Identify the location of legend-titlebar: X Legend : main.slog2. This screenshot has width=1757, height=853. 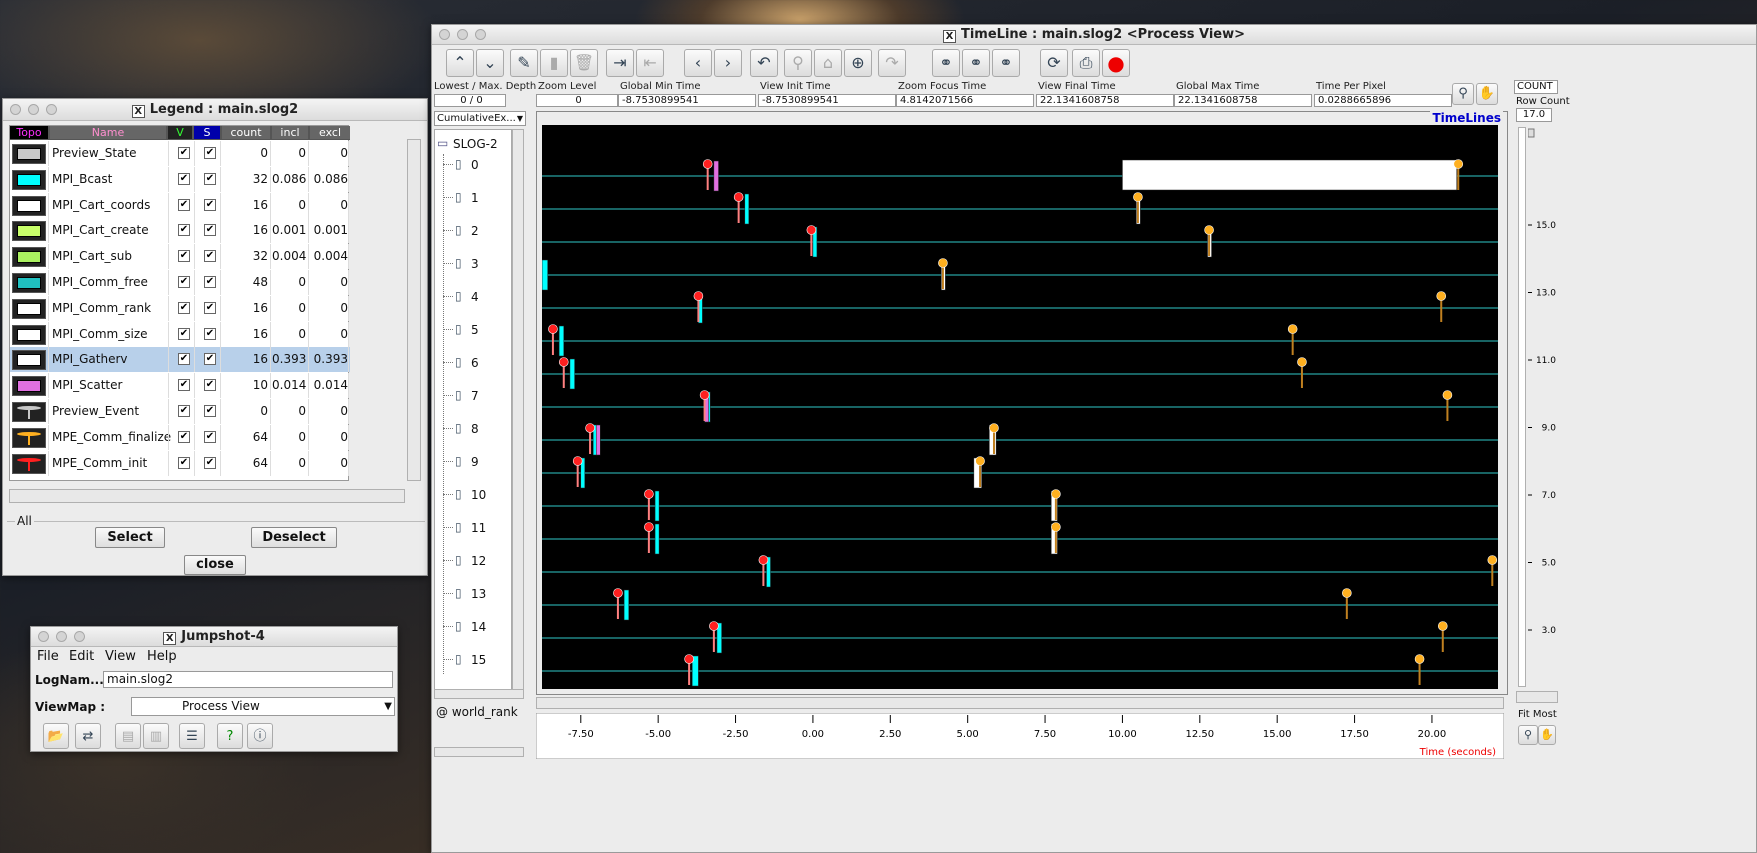
(215, 110).